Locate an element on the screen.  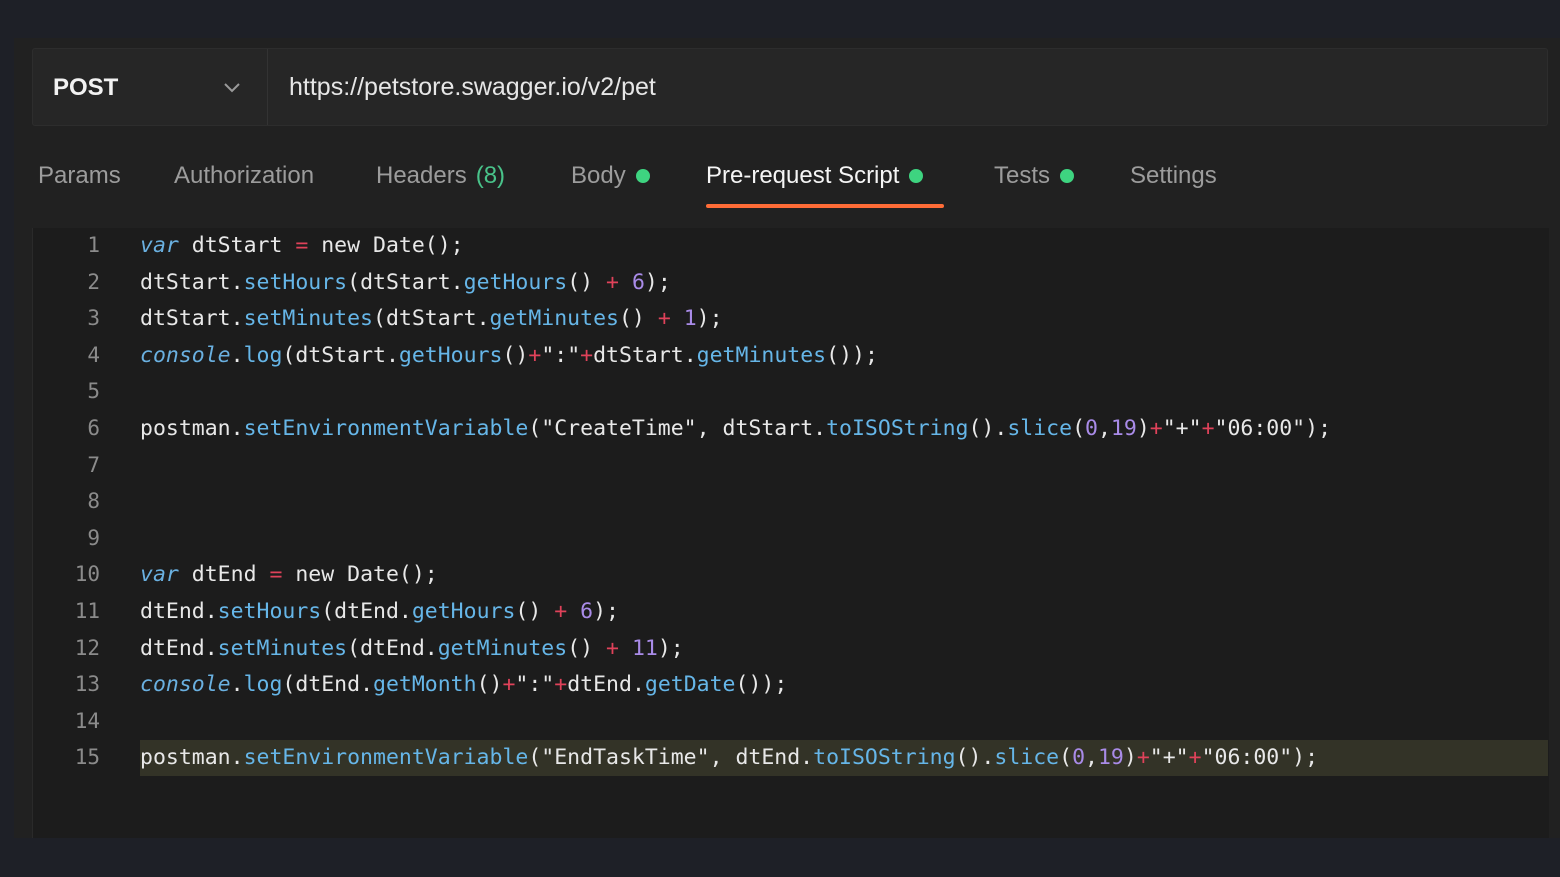
line-number: 10 is located at coordinates (87, 574).